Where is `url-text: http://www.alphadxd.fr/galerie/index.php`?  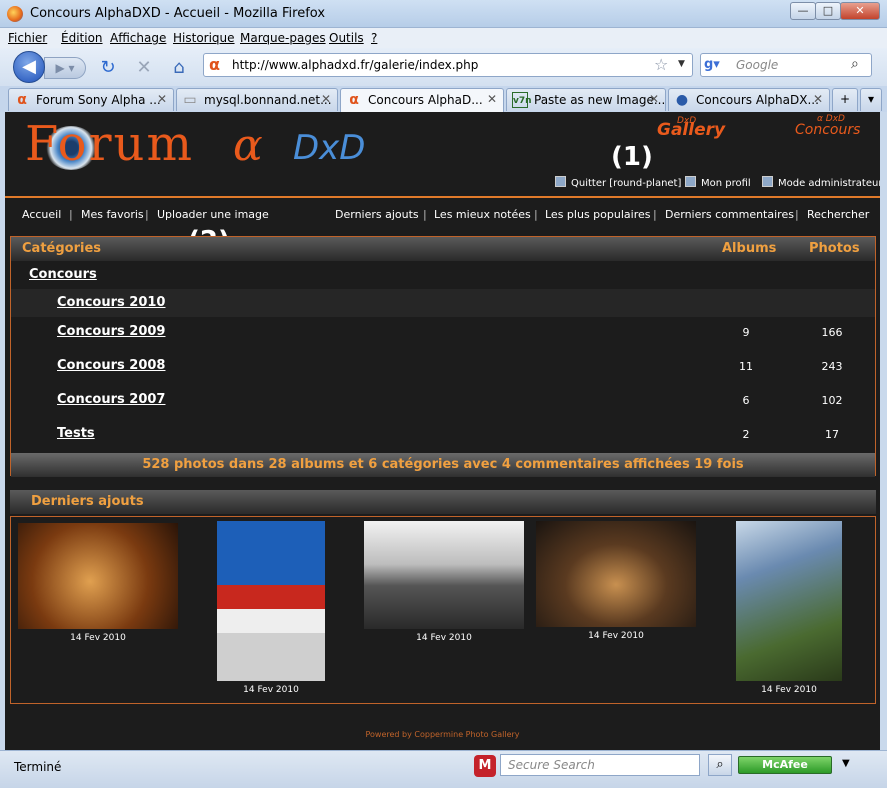 url-text: http://www.alphadxd.fr/galerie/index.php is located at coordinates (355, 65).